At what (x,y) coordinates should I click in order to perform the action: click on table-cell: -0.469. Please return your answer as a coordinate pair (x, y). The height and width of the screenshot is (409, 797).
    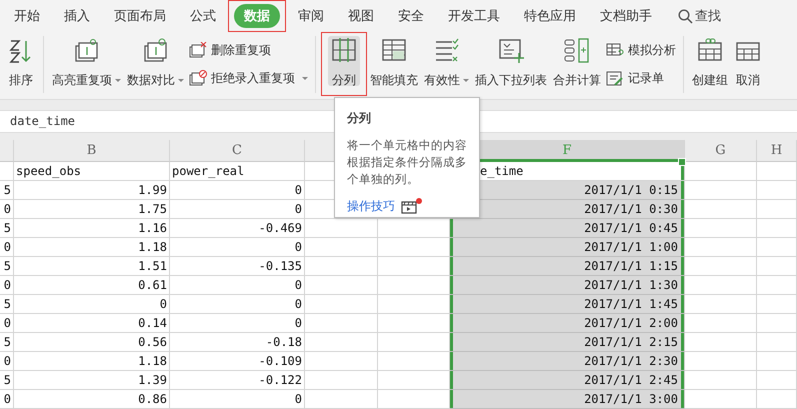
    Looking at the image, I should click on (237, 228).